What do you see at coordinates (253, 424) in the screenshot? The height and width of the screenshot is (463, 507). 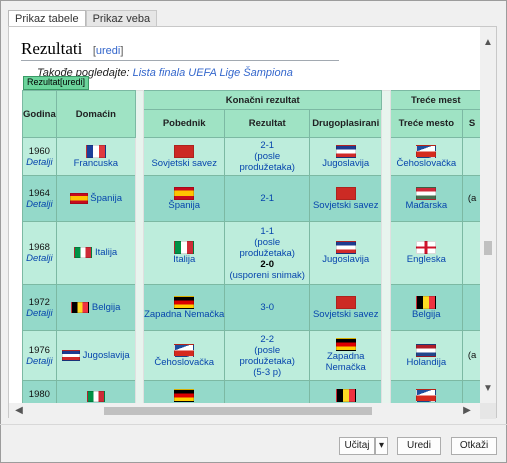 I see `footer-divider` at bounding box center [253, 424].